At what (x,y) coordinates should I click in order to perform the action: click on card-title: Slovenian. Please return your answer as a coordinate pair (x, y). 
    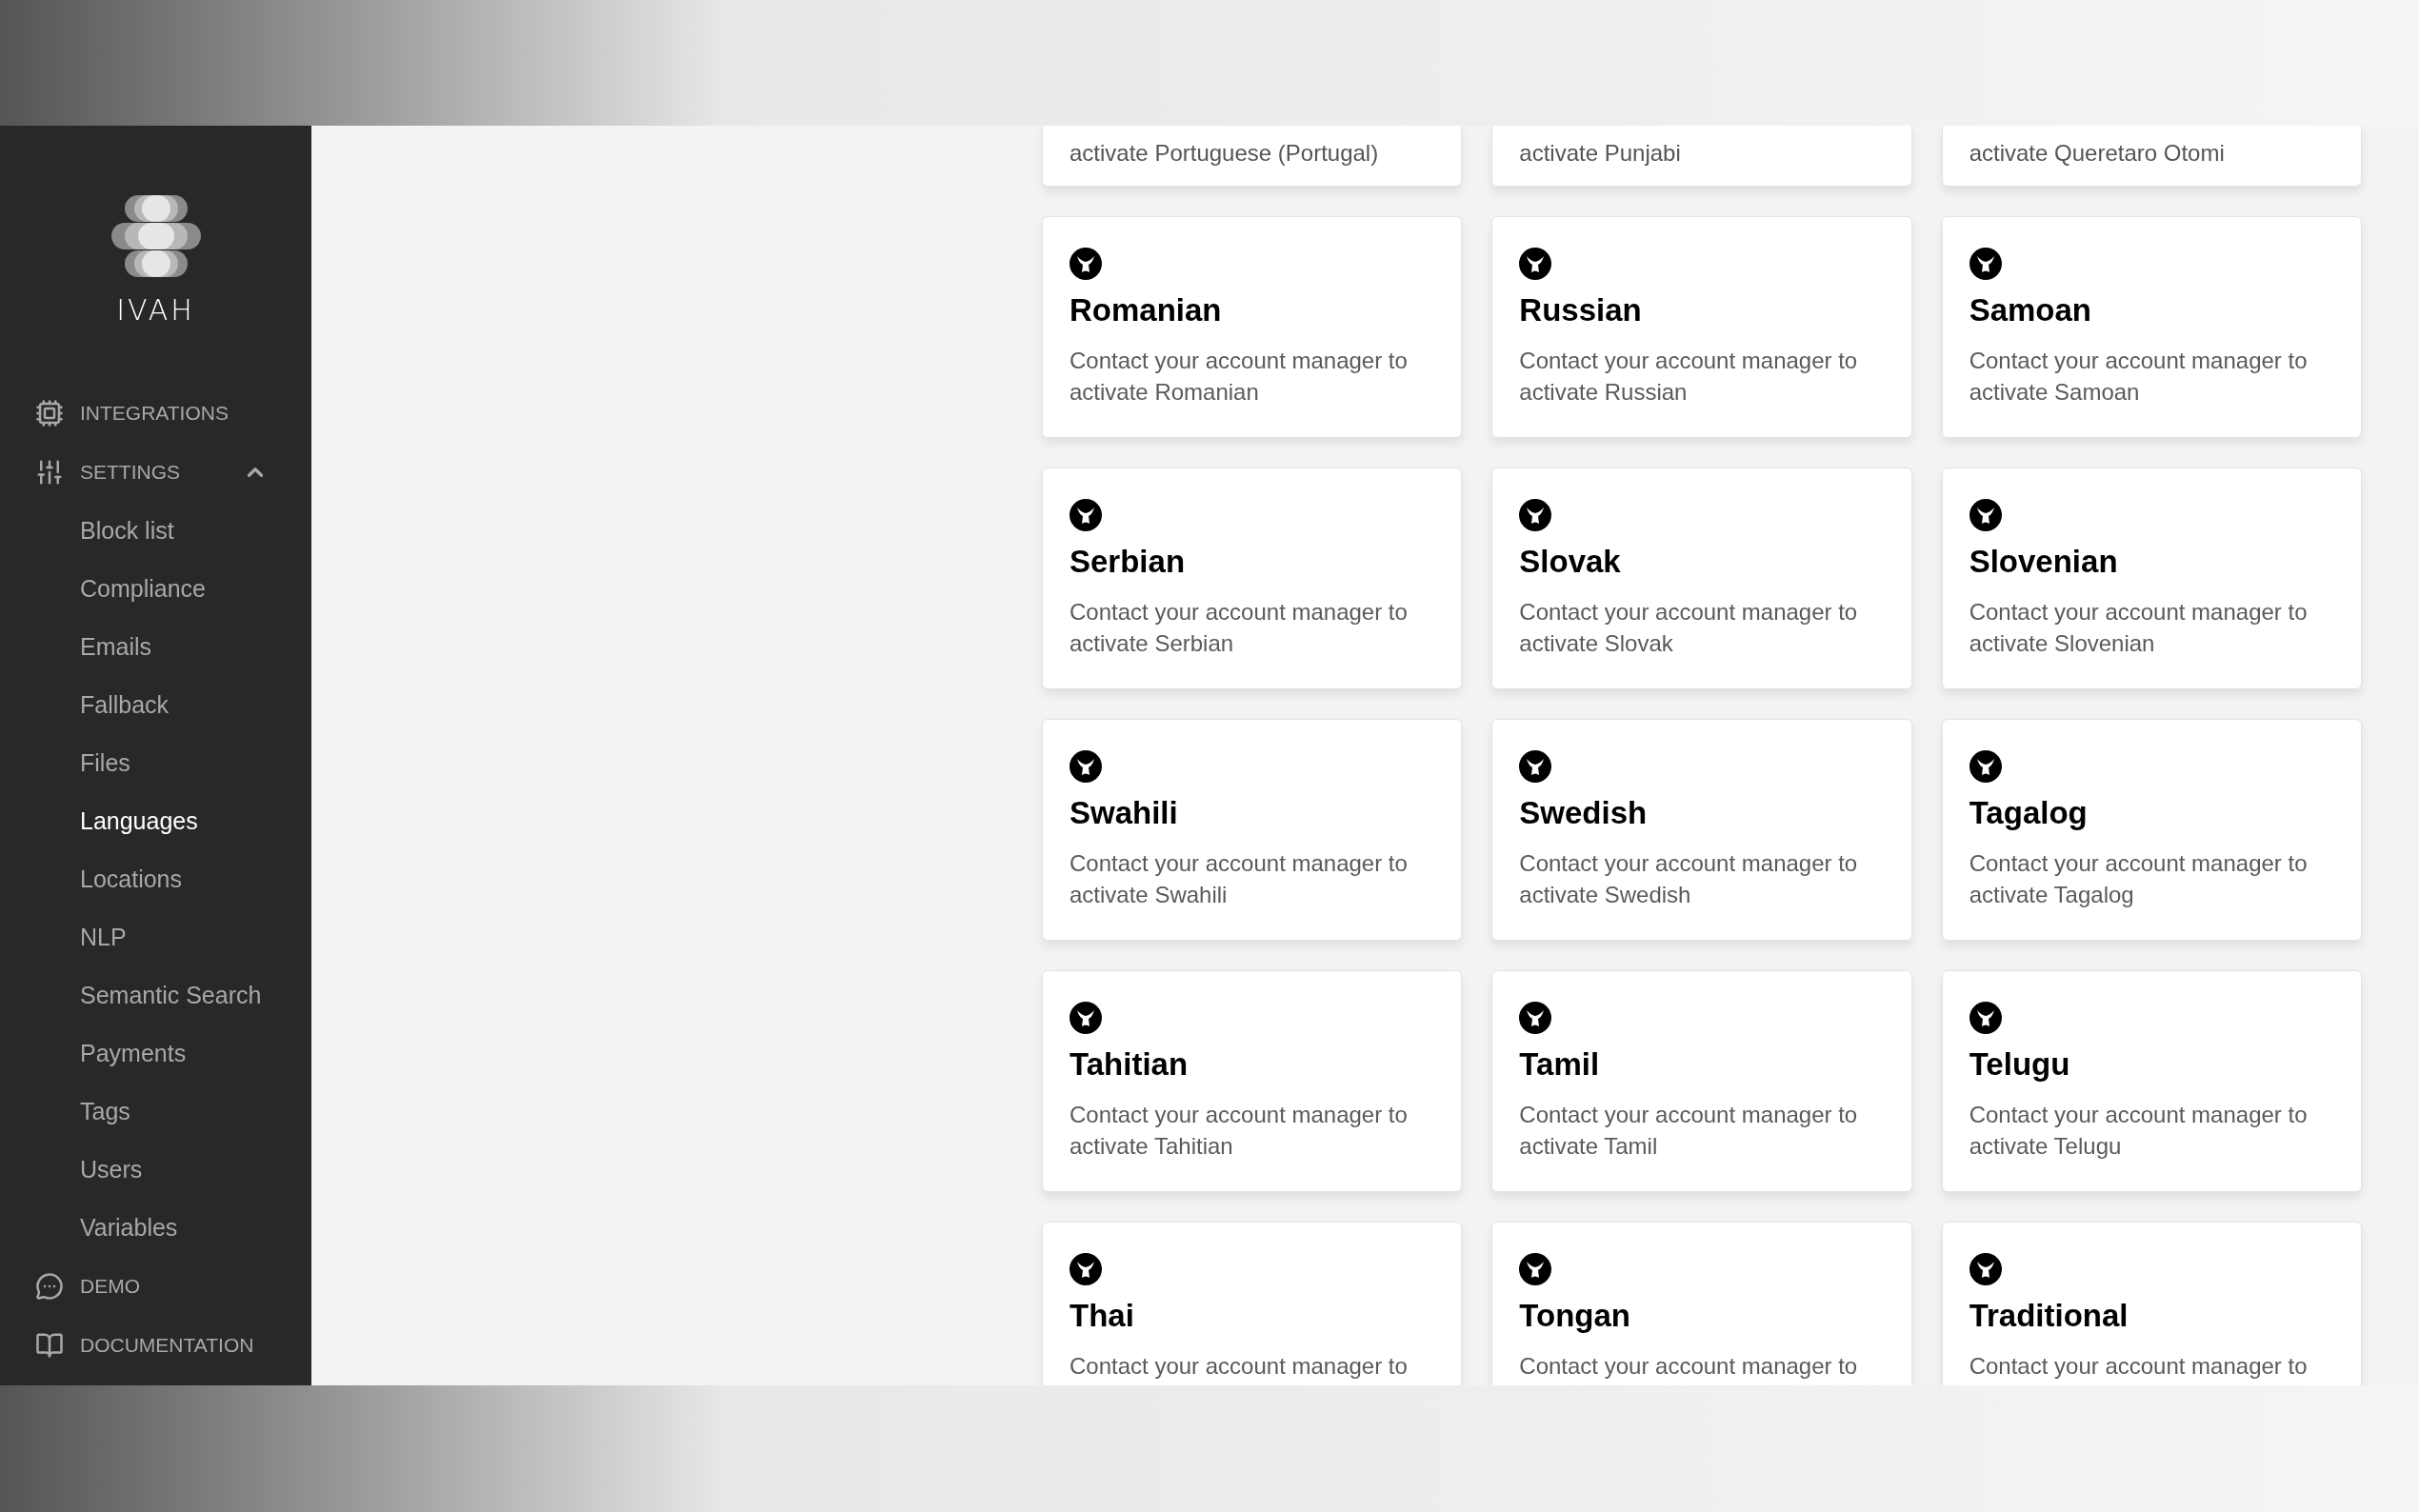
    Looking at the image, I should click on (2044, 562).